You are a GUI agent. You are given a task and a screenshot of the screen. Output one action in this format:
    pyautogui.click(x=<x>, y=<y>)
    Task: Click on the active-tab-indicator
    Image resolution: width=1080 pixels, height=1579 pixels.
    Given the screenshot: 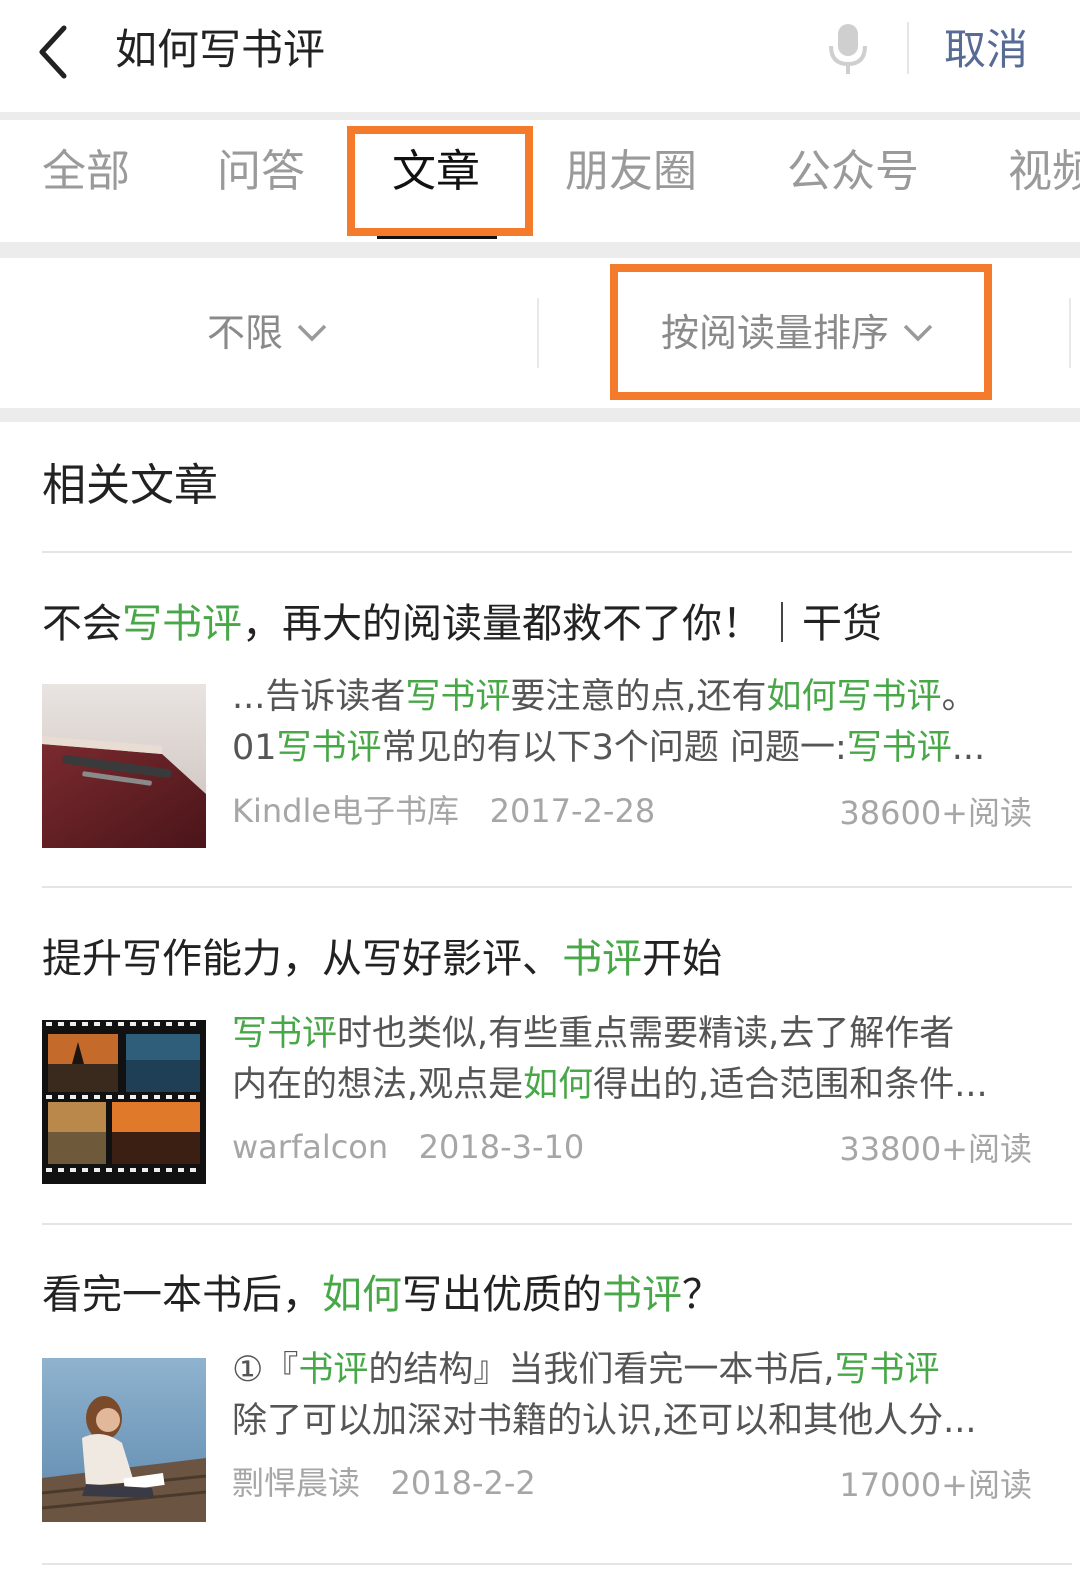 What is the action you would take?
    pyautogui.click(x=437, y=236)
    